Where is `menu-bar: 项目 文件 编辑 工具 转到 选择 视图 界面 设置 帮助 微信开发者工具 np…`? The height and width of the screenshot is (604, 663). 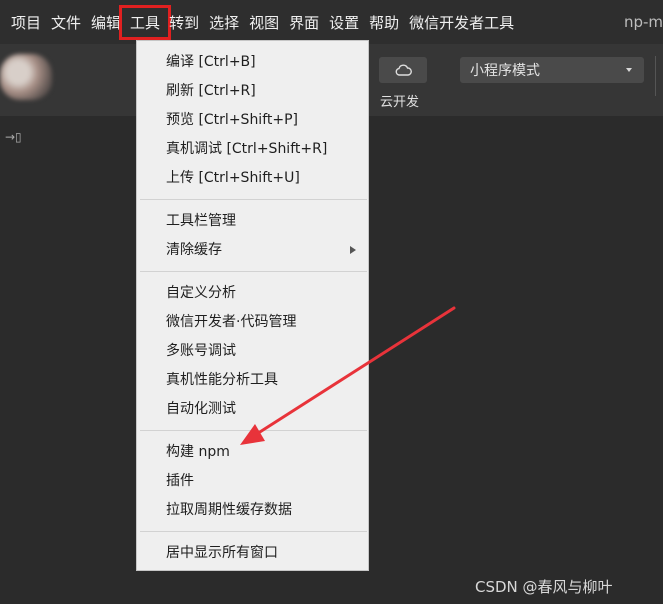 menu-bar: 项目 文件 编辑 工具 转到 选择 视图 界面 设置 帮助 微信开发者工具 np… is located at coordinates (331, 22).